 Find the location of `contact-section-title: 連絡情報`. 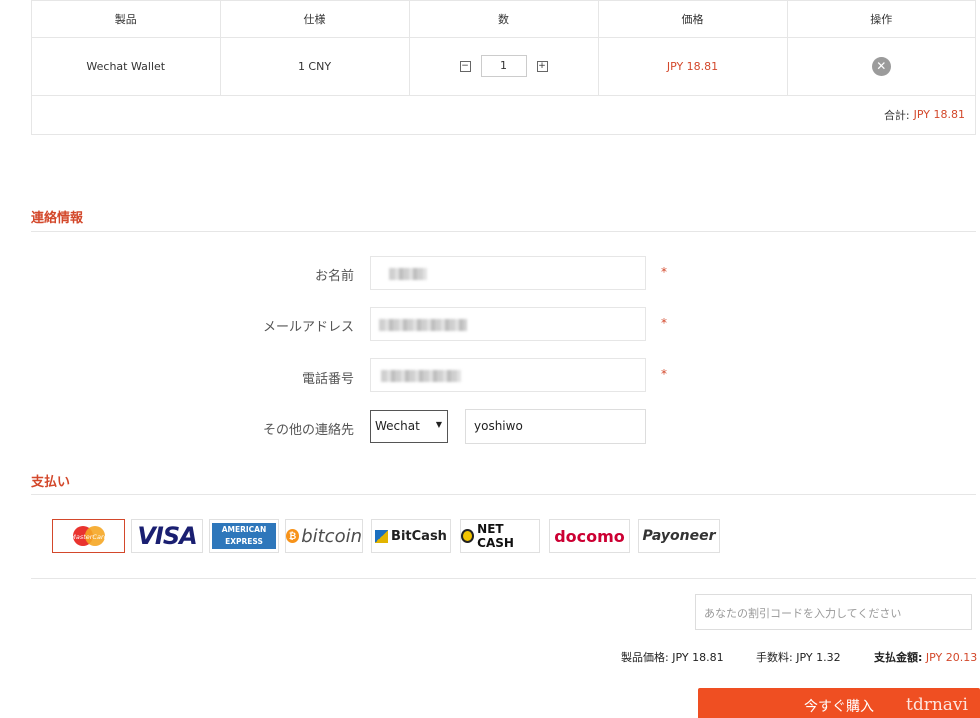

contact-section-title: 連絡情報 is located at coordinates (57, 218).